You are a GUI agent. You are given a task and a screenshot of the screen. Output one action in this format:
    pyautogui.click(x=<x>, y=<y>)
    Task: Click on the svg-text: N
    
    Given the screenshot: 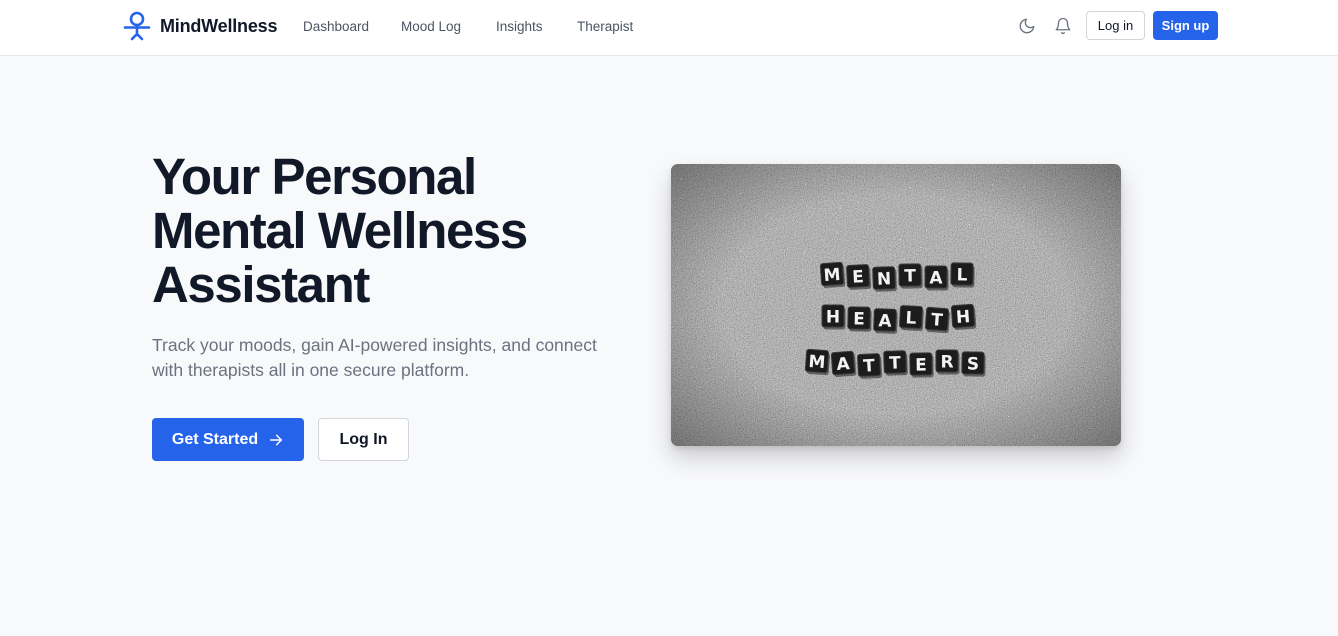 What is the action you would take?
    pyautogui.click(x=884, y=279)
    